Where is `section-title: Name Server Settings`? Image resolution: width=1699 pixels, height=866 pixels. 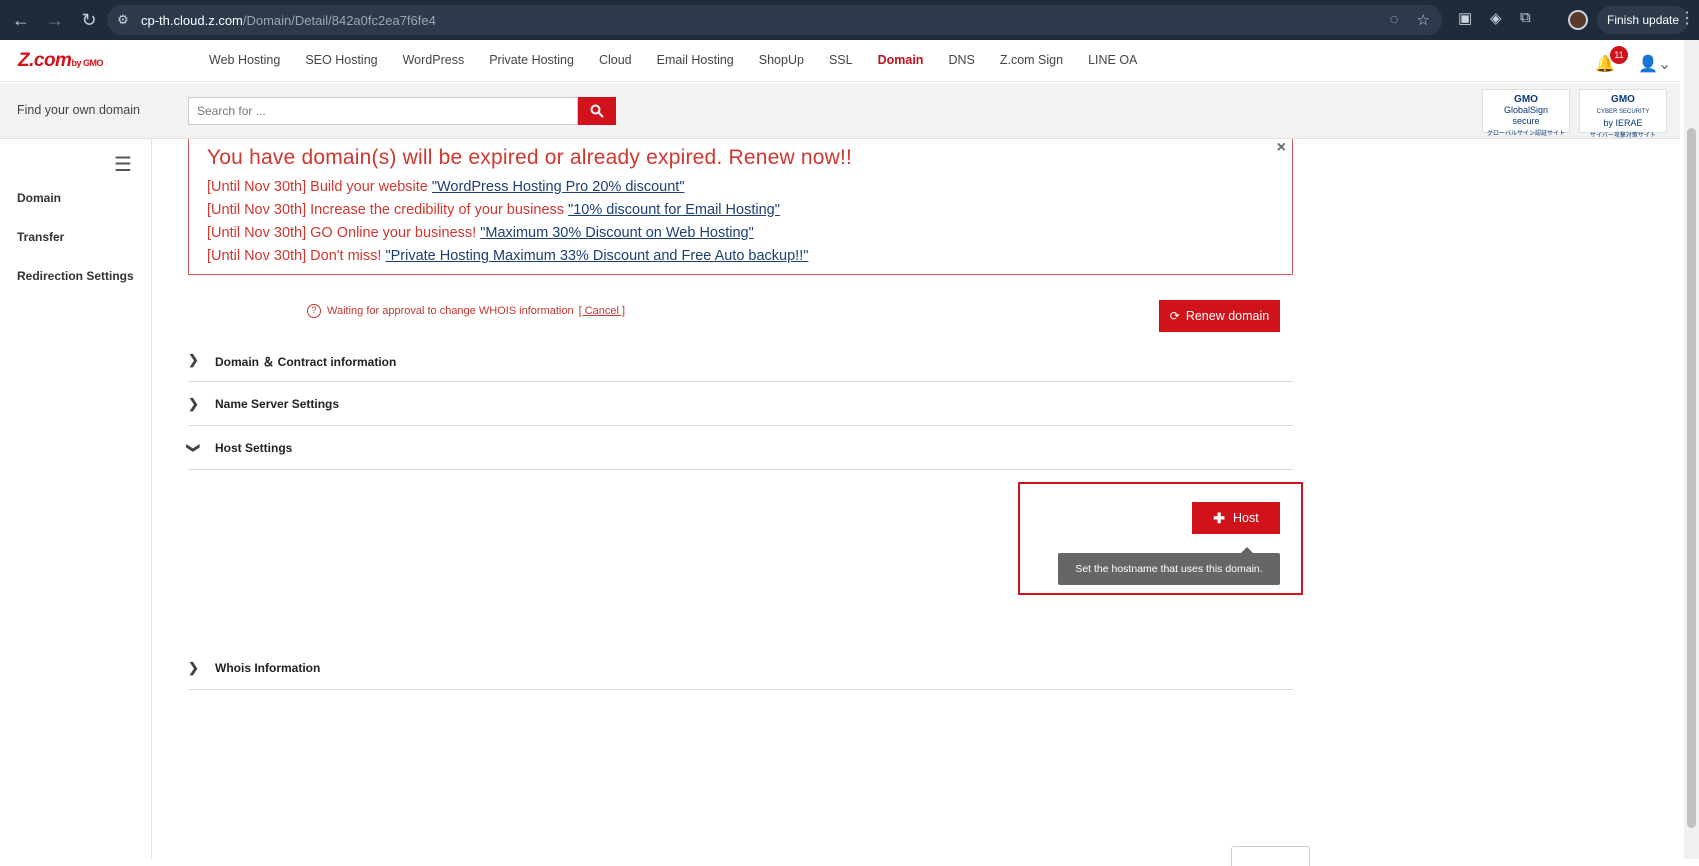
section-title: Name Server Settings is located at coordinates (277, 404).